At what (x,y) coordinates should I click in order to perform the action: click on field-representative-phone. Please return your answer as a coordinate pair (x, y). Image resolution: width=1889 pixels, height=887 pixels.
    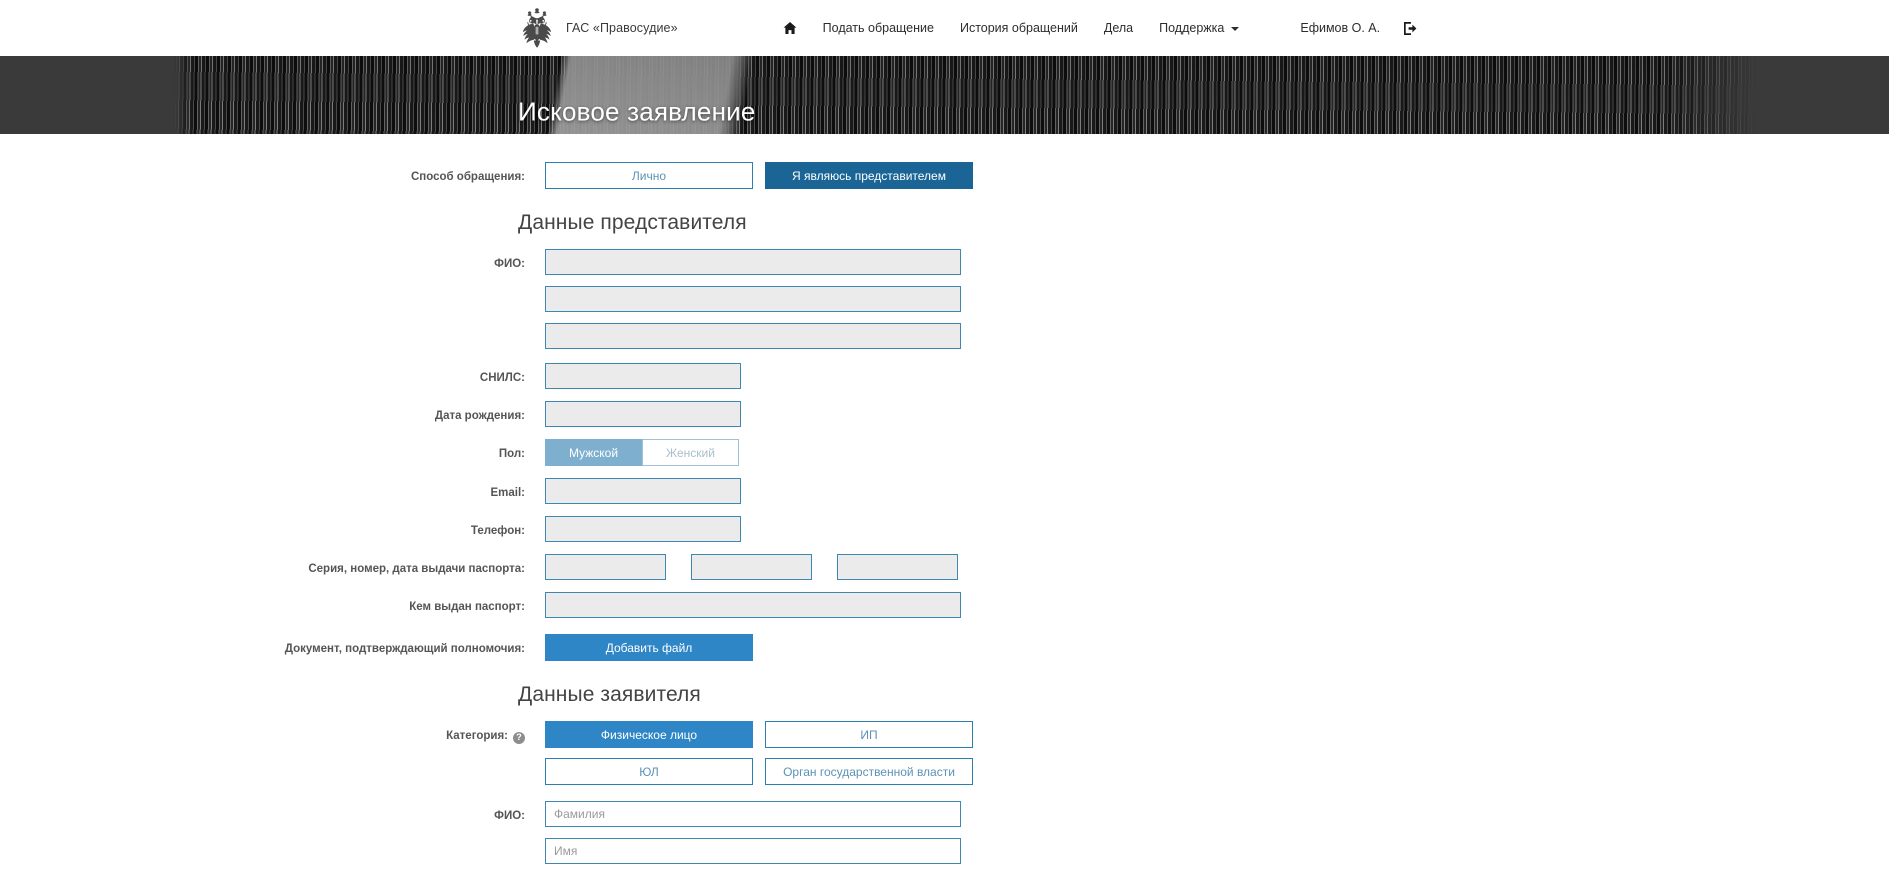
    Looking at the image, I should click on (643, 529).